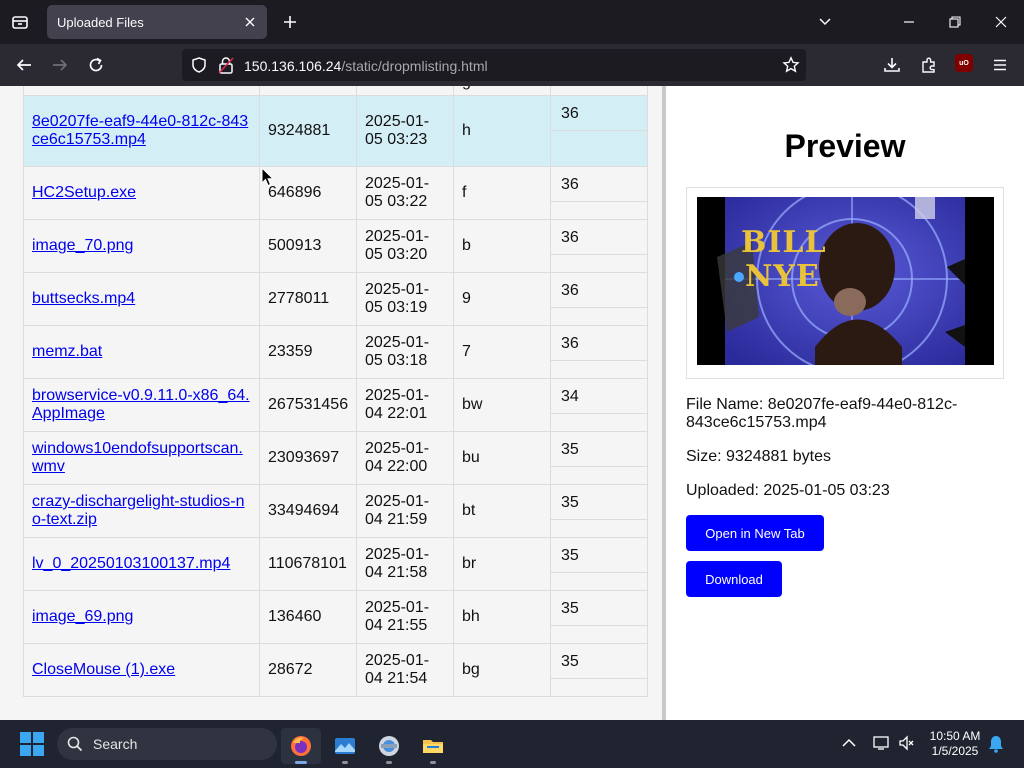 The image size is (1024, 768). I want to click on notification-bell-icon, so click(996, 746).